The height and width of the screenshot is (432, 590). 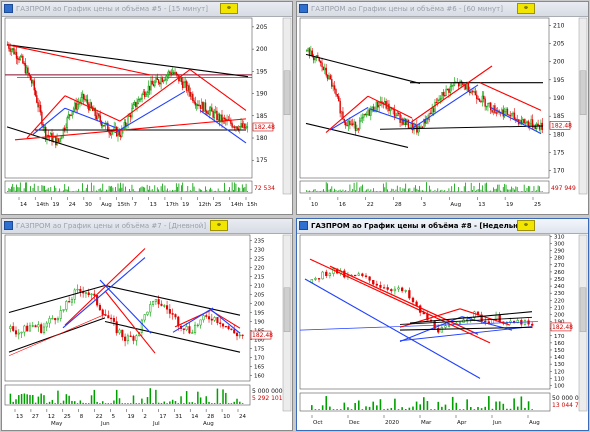 I want to click on x-tick-label: 22, so click(x=370, y=205).